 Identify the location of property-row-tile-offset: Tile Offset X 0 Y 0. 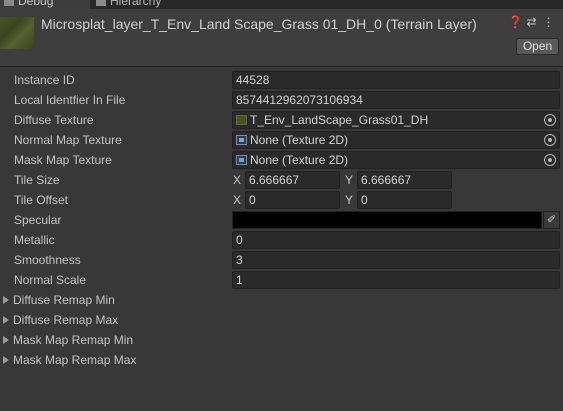
(281, 200).